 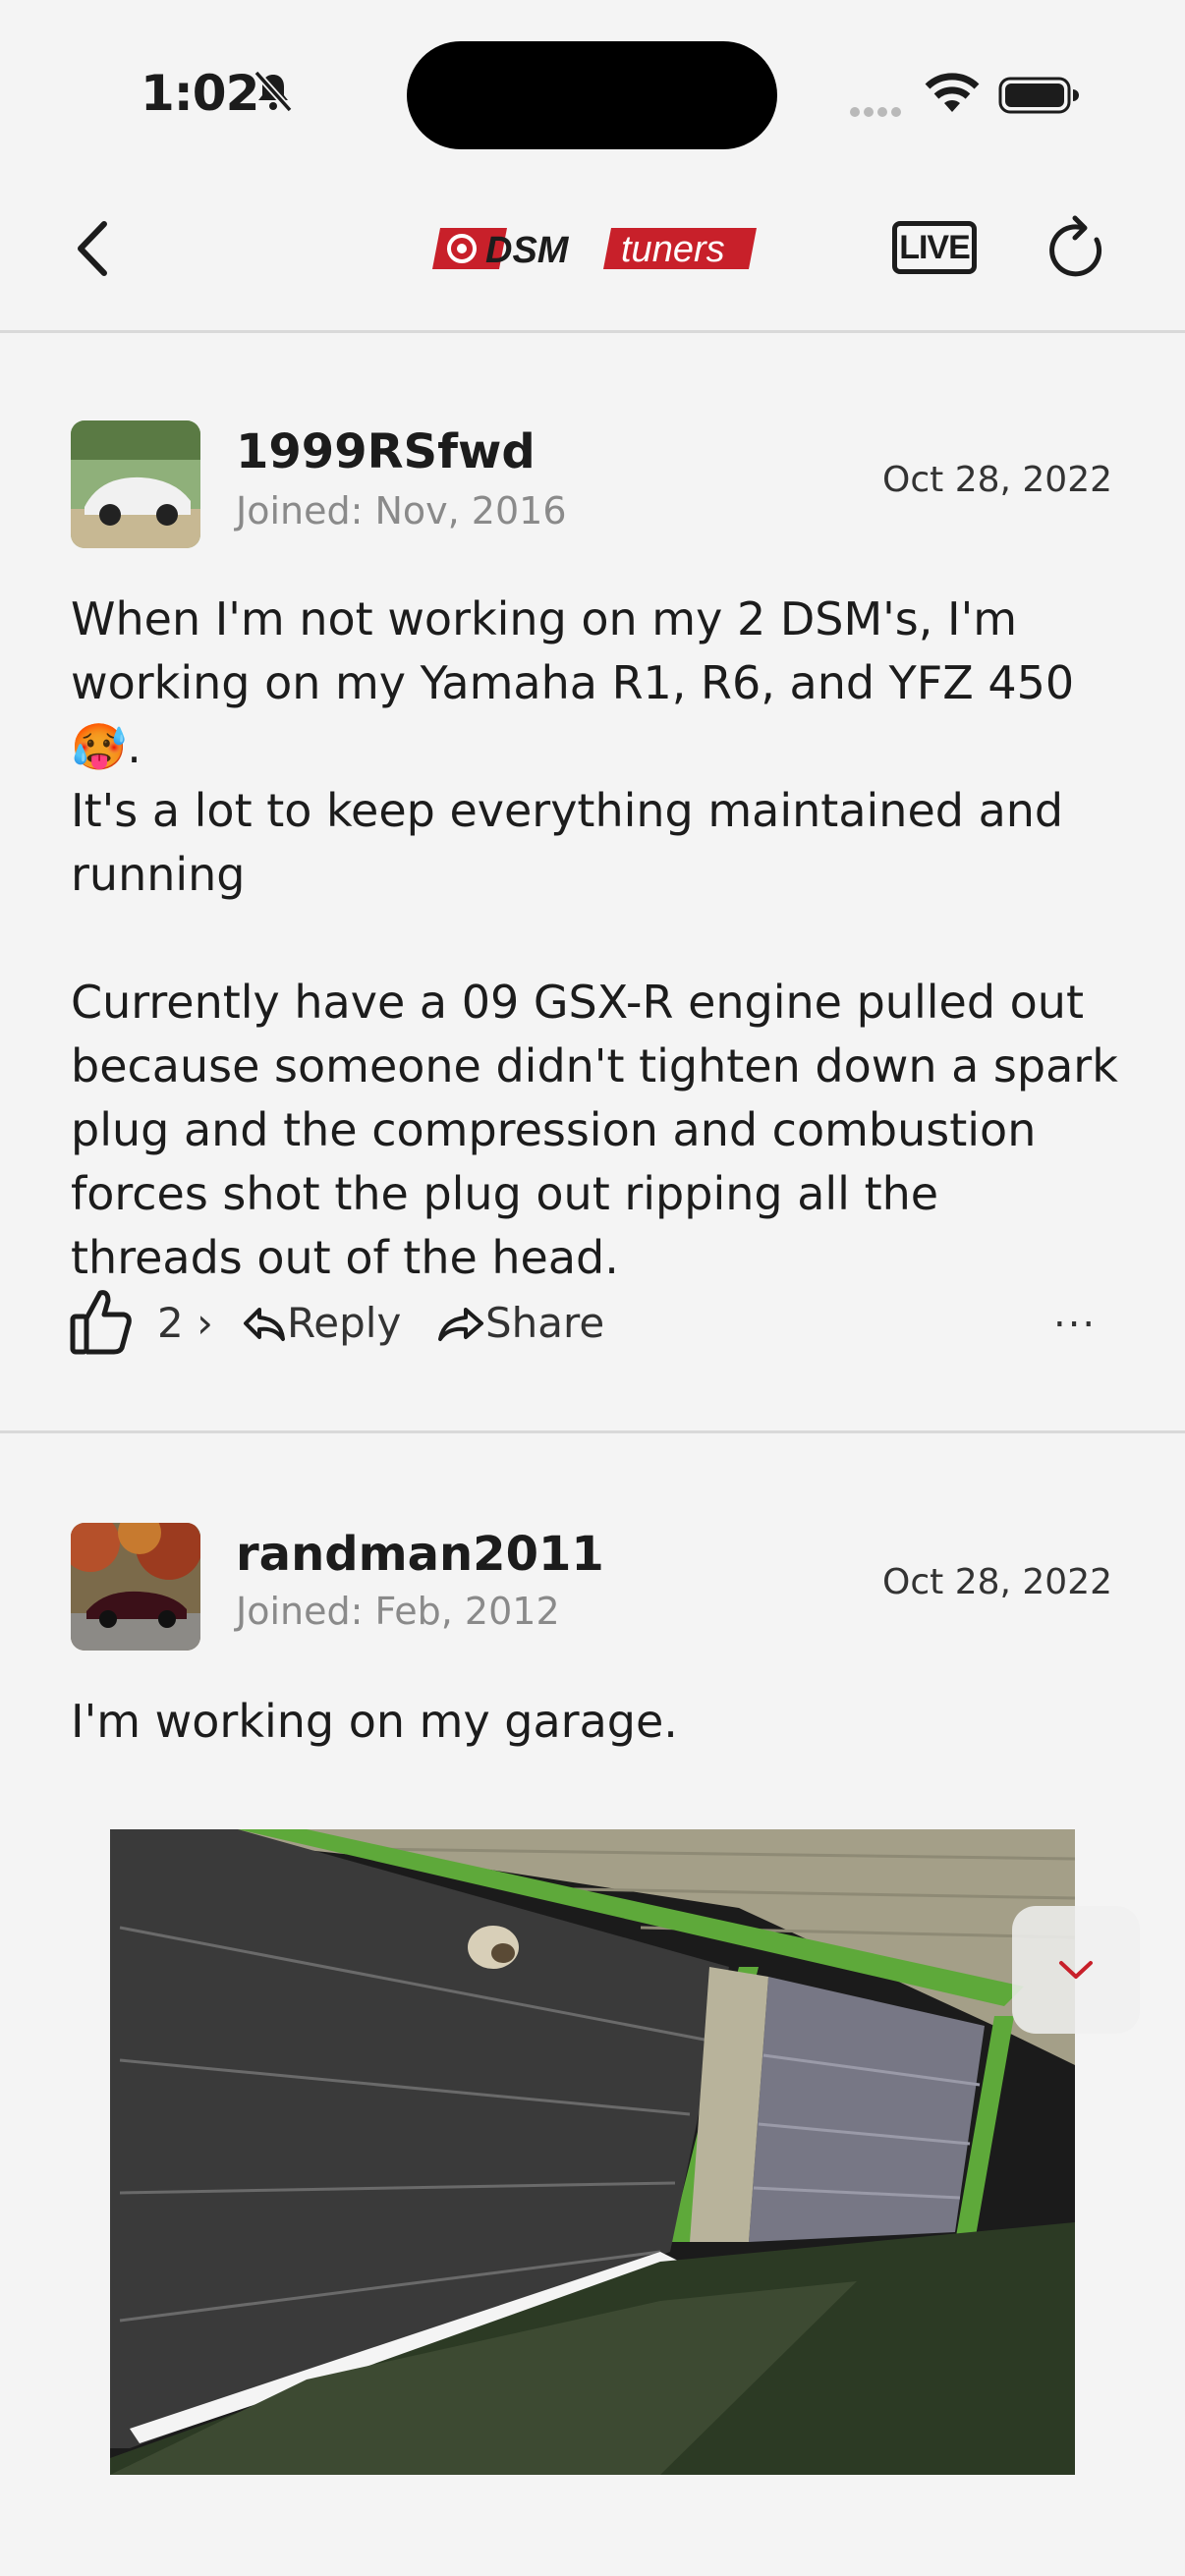 I want to click on back-chevron-icon, so click(x=93, y=248).